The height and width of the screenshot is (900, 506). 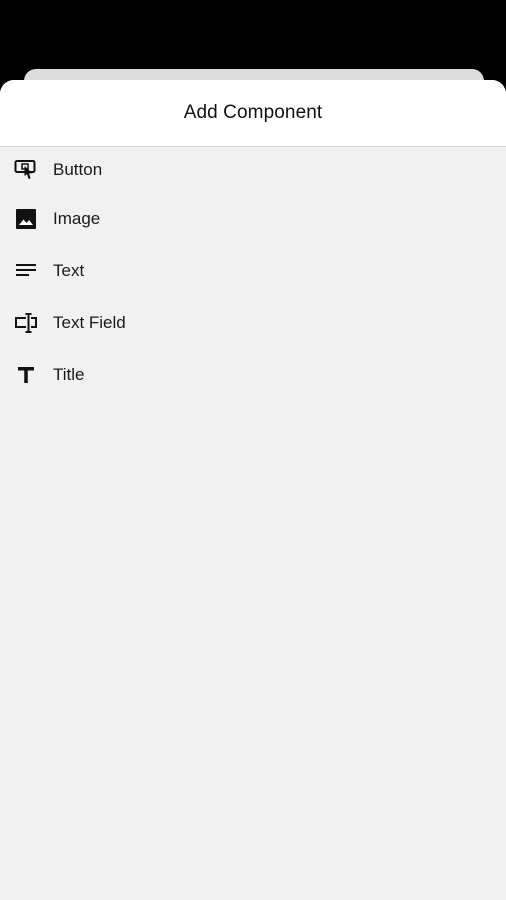 I want to click on component-item-button: Button, so click(x=253, y=170).